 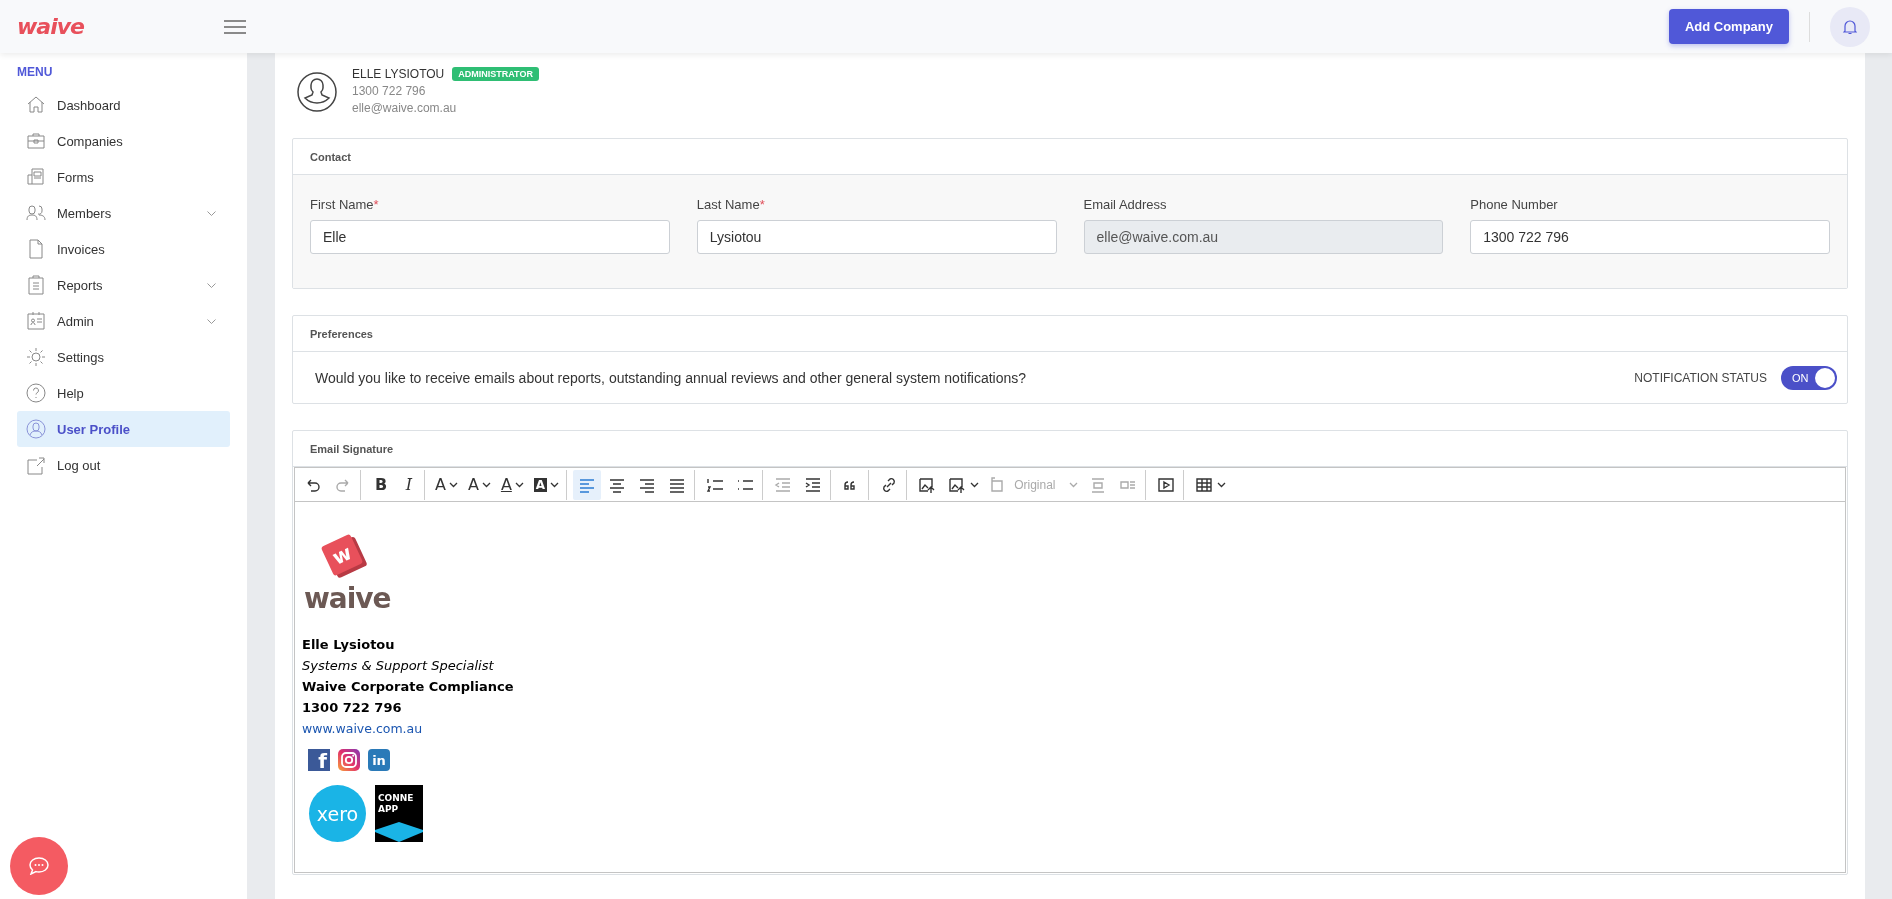 I want to click on idcard-icon, so click(x=36, y=321).